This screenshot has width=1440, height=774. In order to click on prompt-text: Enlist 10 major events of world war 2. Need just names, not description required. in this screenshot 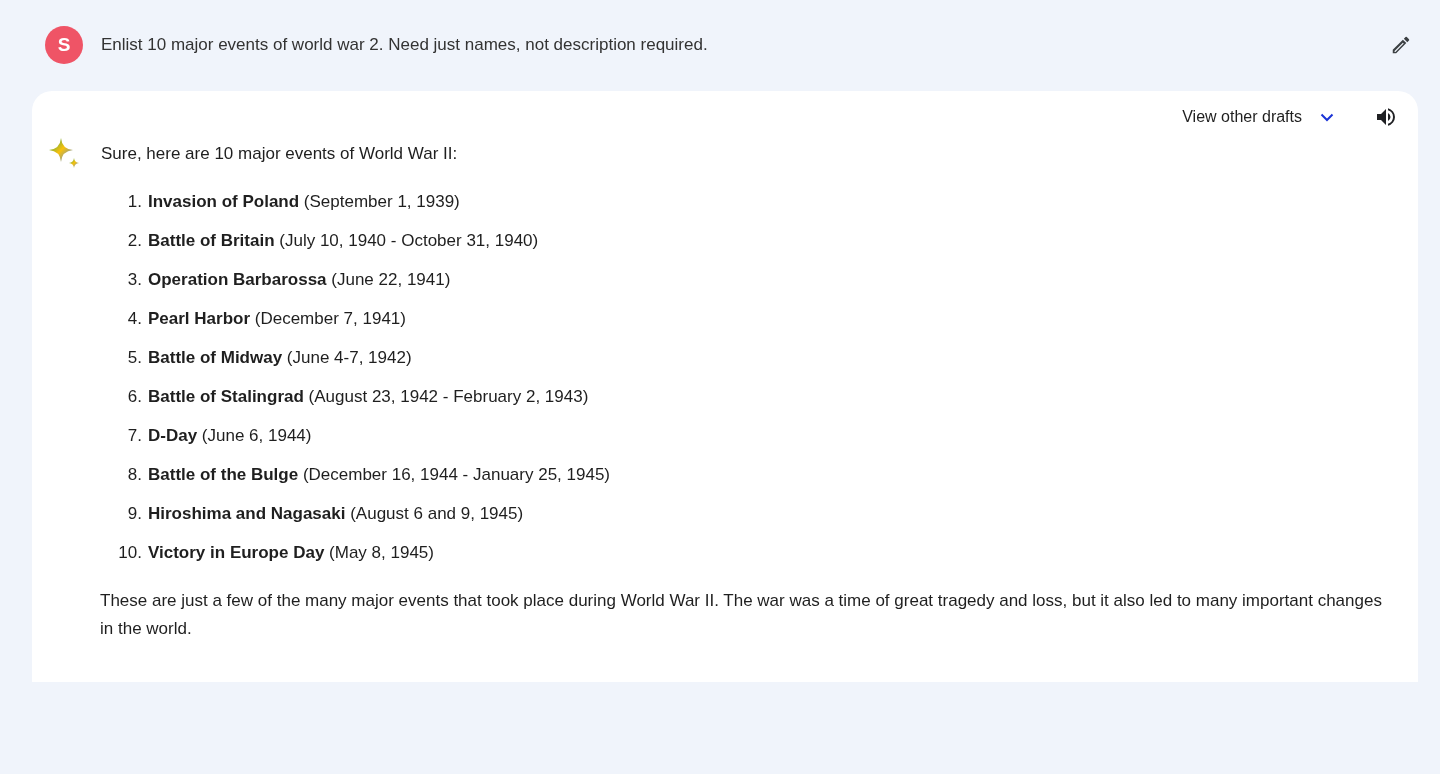, I will do `click(405, 45)`.